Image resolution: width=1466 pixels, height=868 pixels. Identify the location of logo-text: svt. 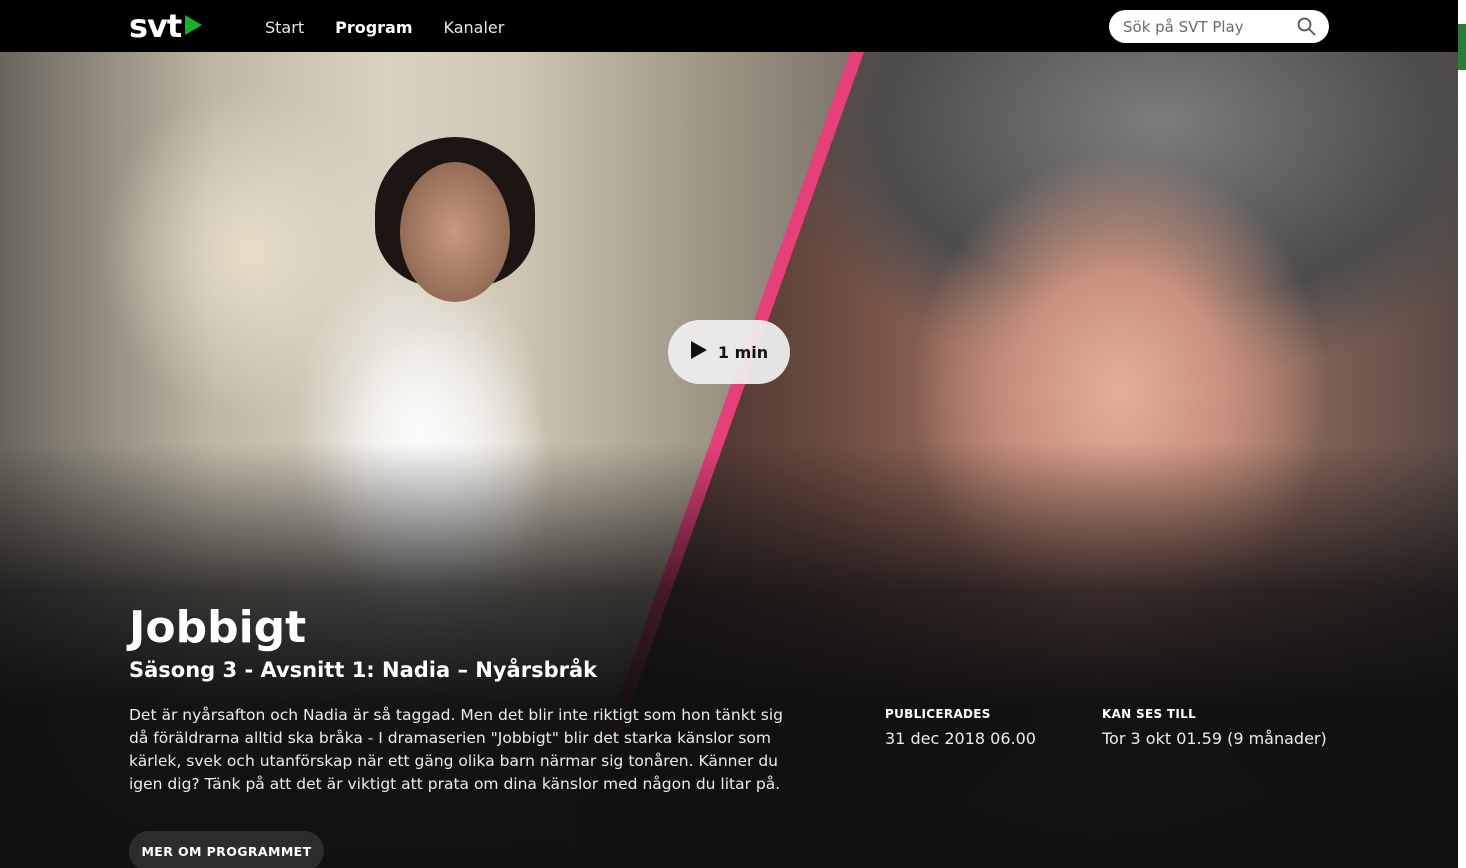
(155, 26).